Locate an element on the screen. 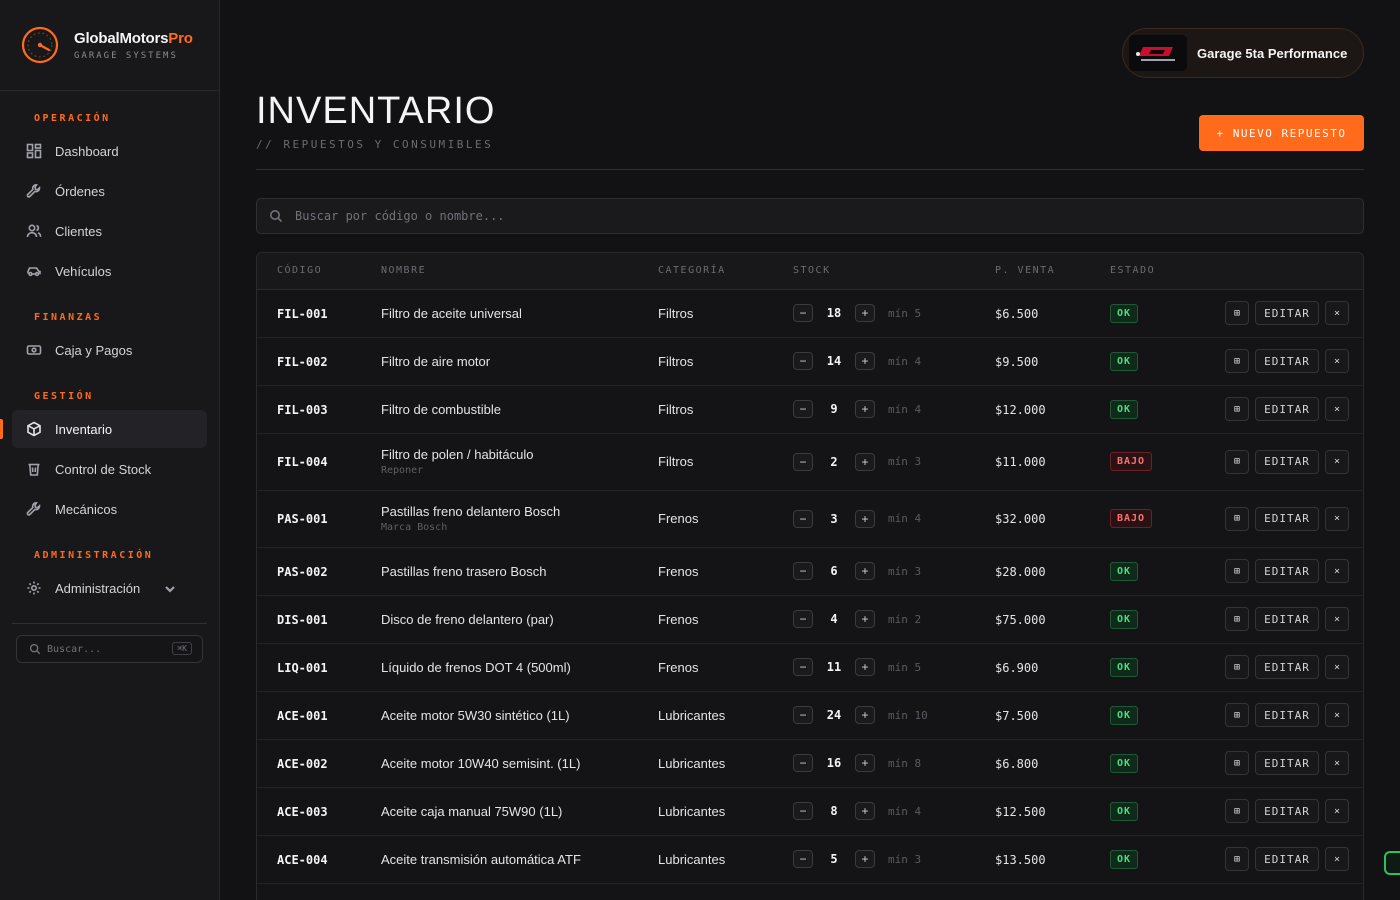 The height and width of the screenshot is (900, 1400). column-header-precio: P. VENTA is located at coordinates (1052, 271).